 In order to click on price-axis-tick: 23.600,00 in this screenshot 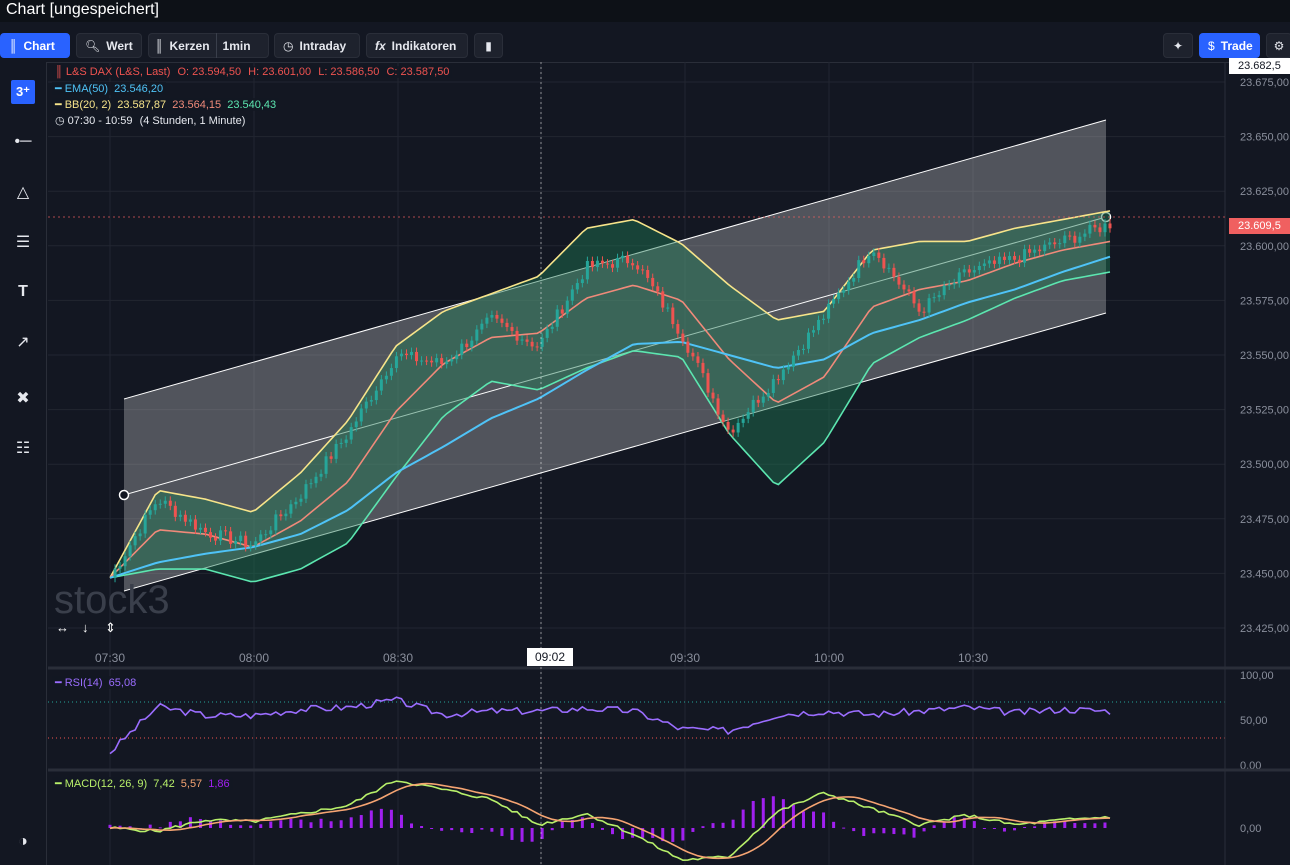, I will do `click(1264, 247)`.